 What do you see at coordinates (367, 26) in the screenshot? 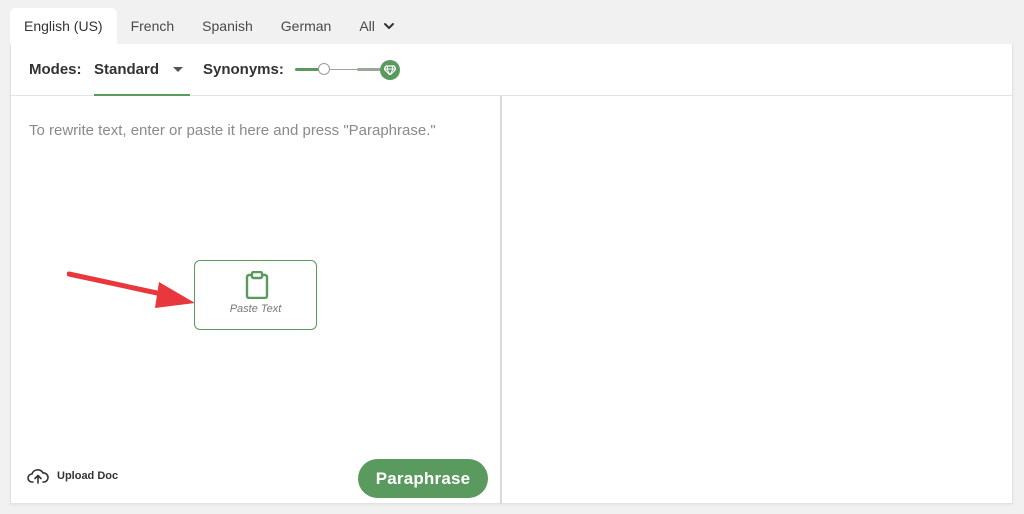
I see `tab-label: All` at bounding box center [367, 26].